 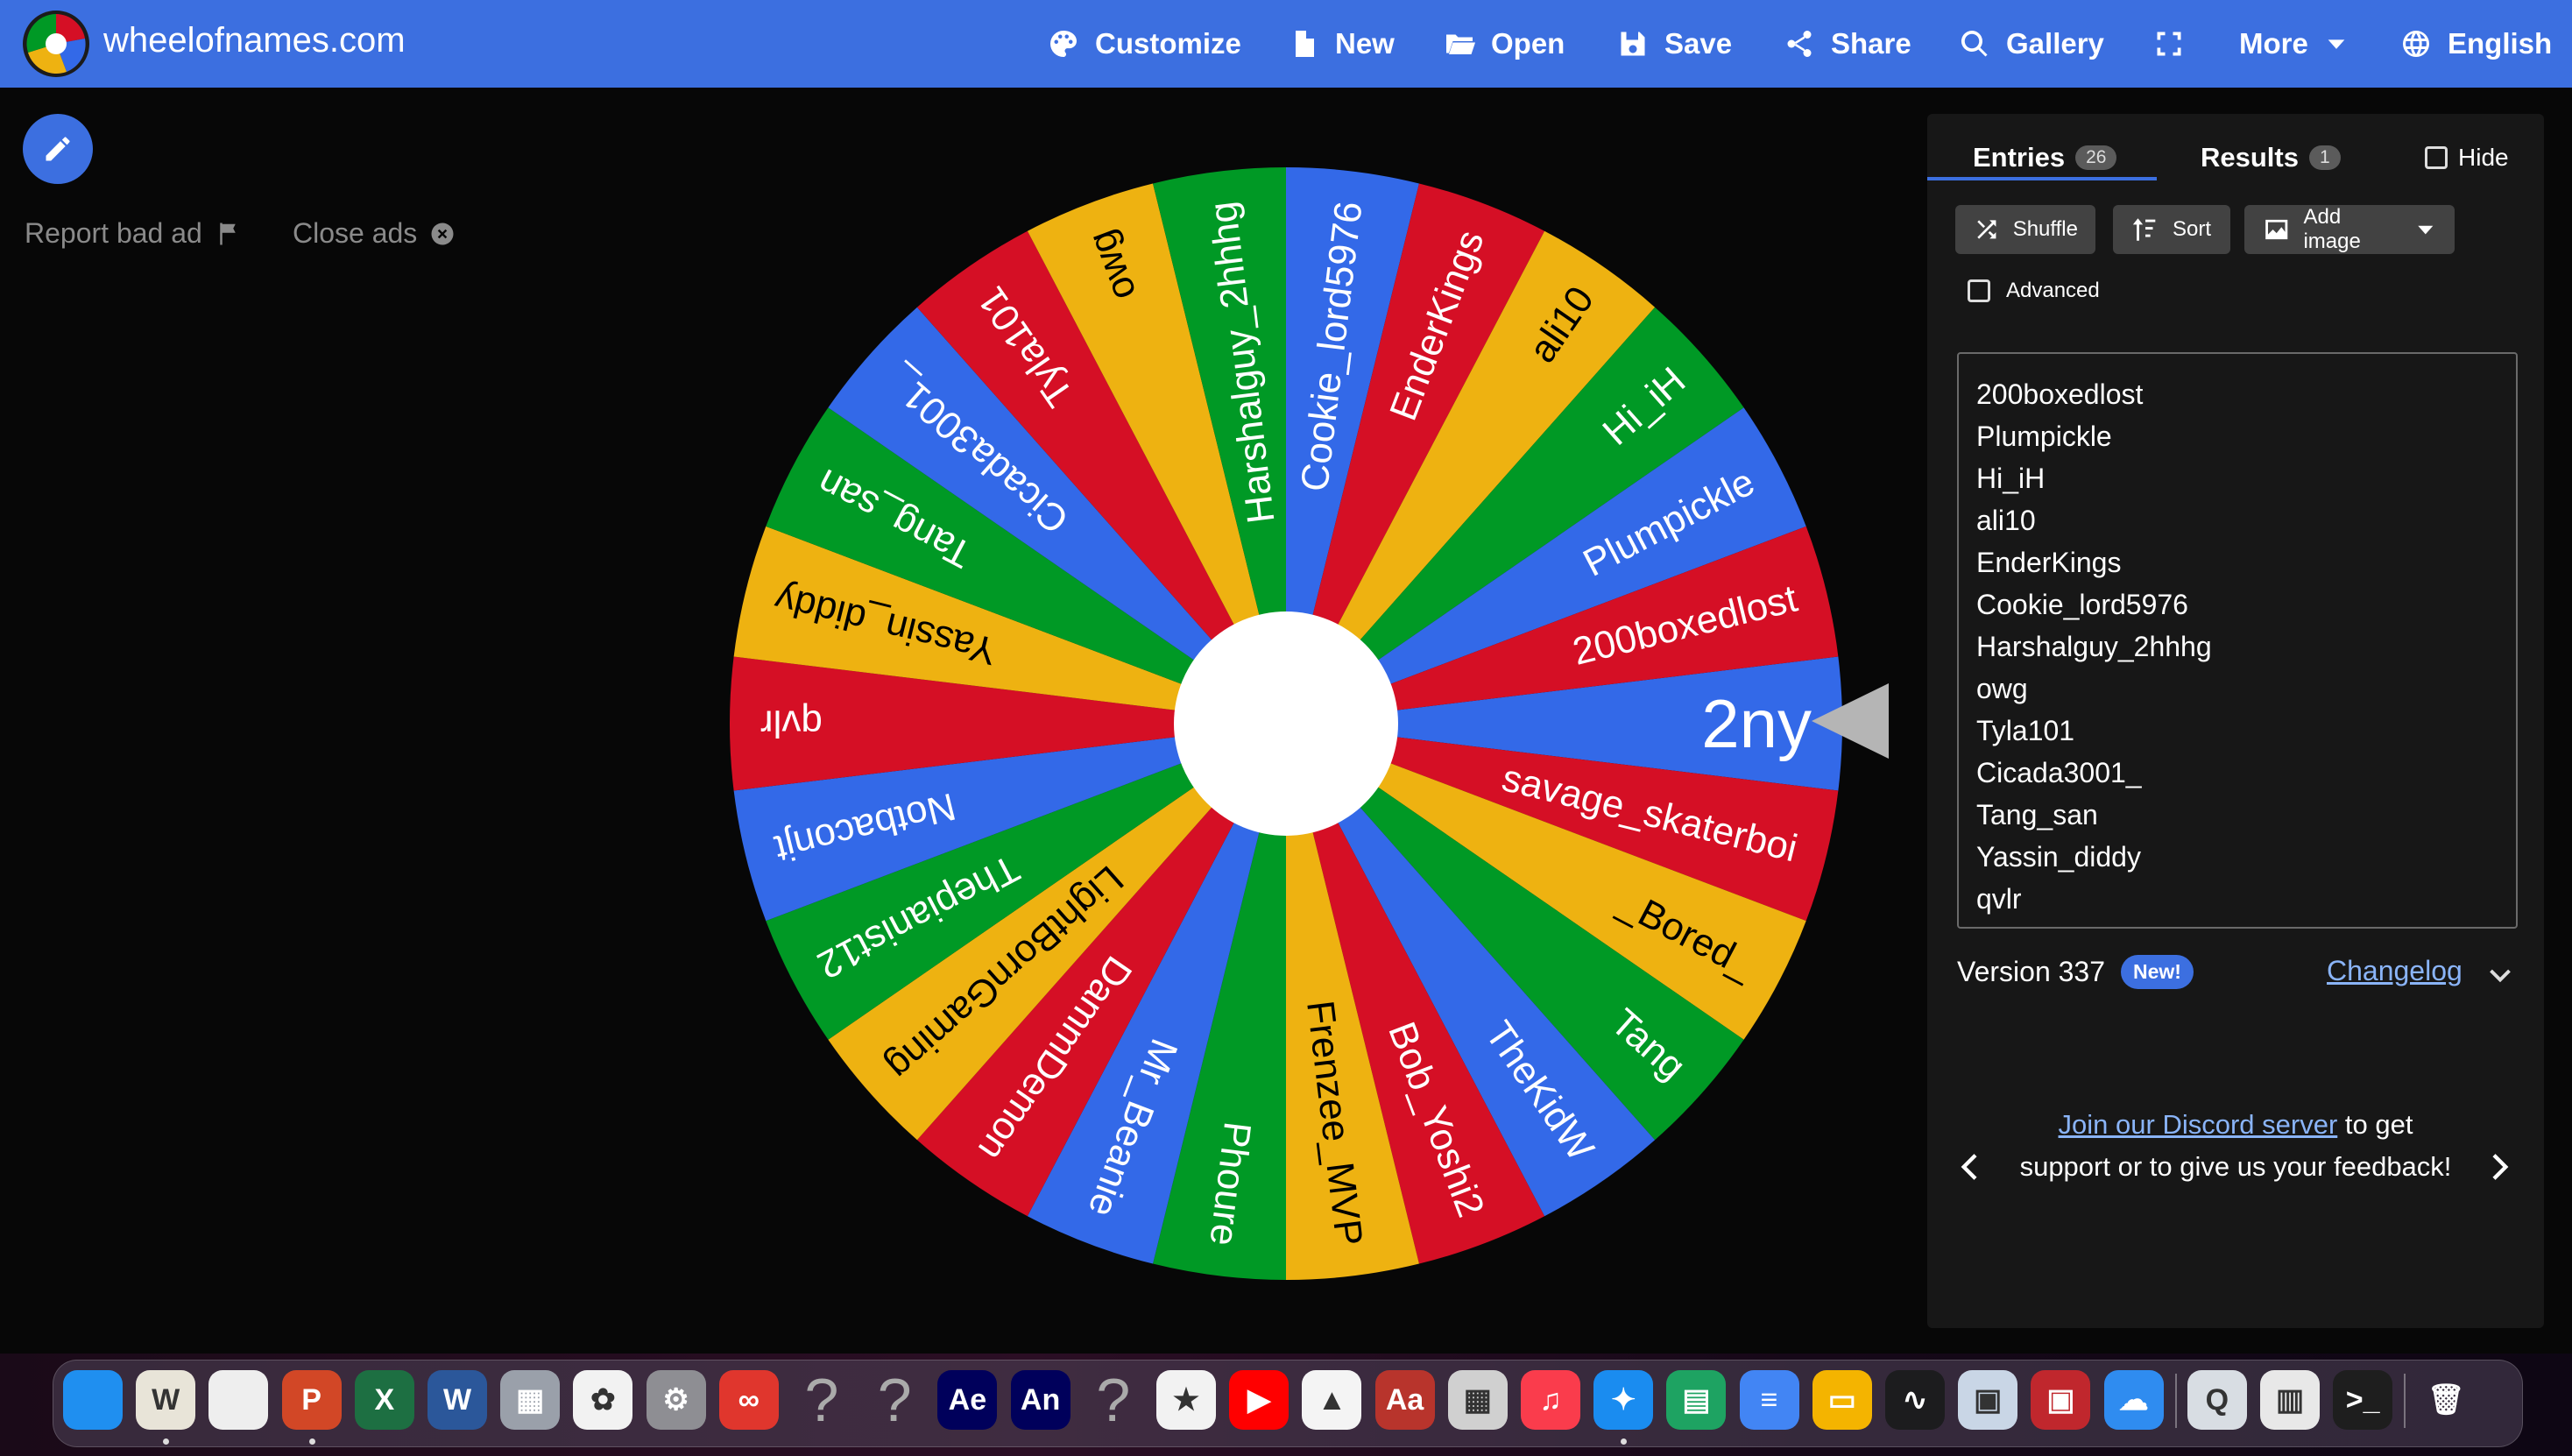 What do you see at coordinates (1624, 1400) in the screenshot?
I see `safari-icon: ✦` at bounding box center [1624, 1400].